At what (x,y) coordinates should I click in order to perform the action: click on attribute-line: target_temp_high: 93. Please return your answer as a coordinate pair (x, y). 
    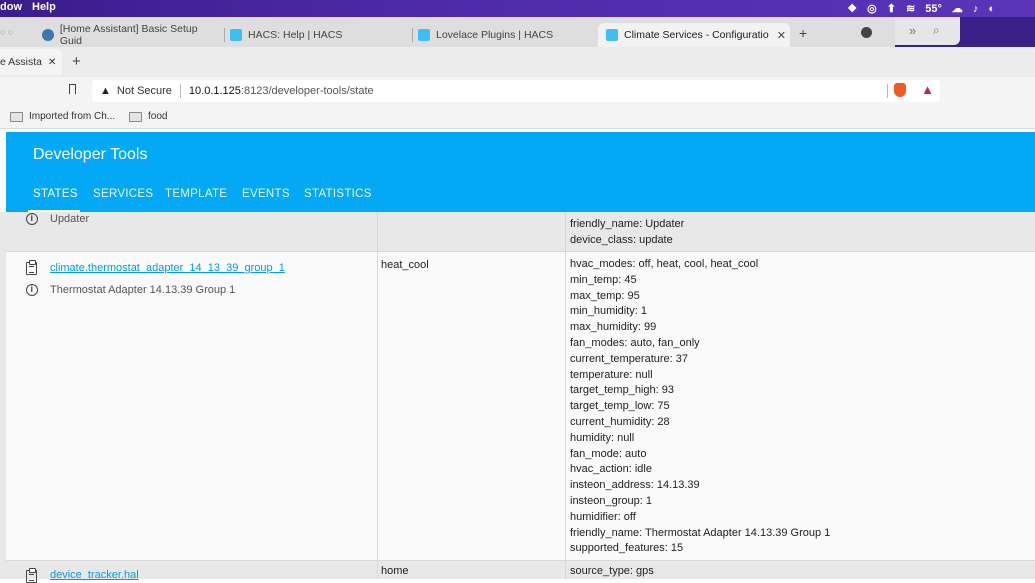
    Looking at the image, I should click on (622, 390).